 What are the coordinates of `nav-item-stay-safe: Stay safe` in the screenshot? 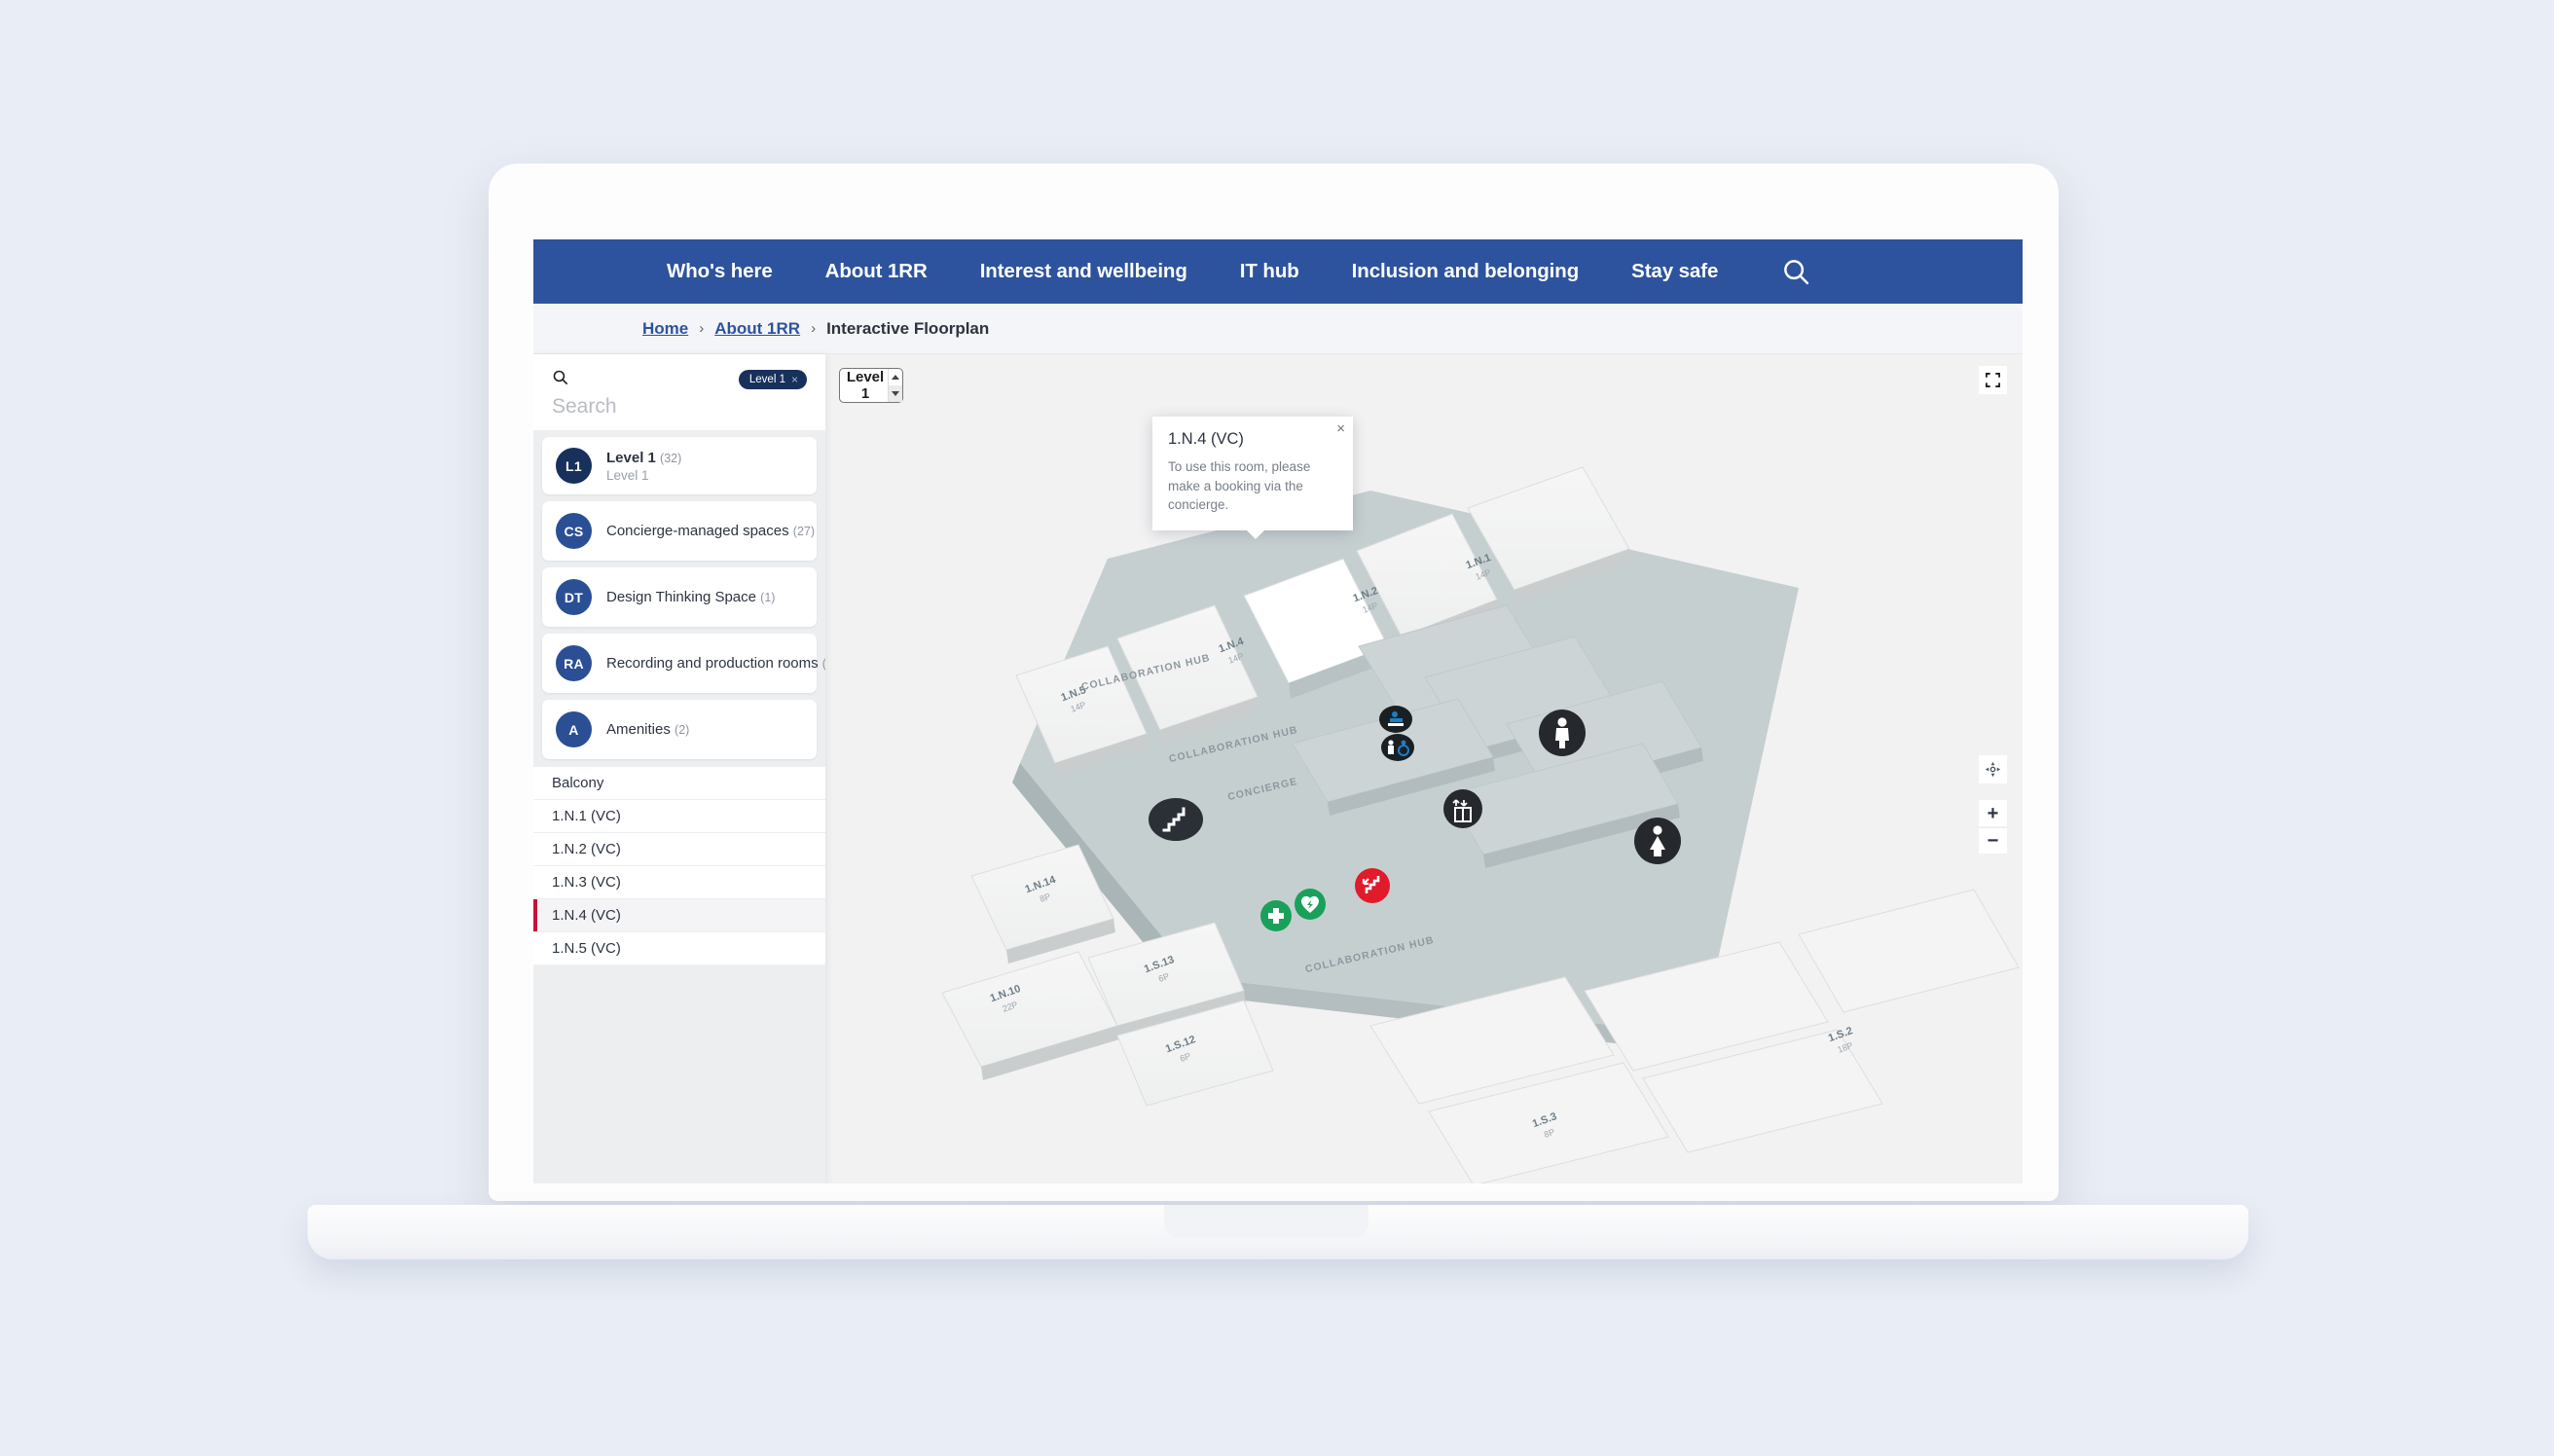 It's located at (1674, 271).